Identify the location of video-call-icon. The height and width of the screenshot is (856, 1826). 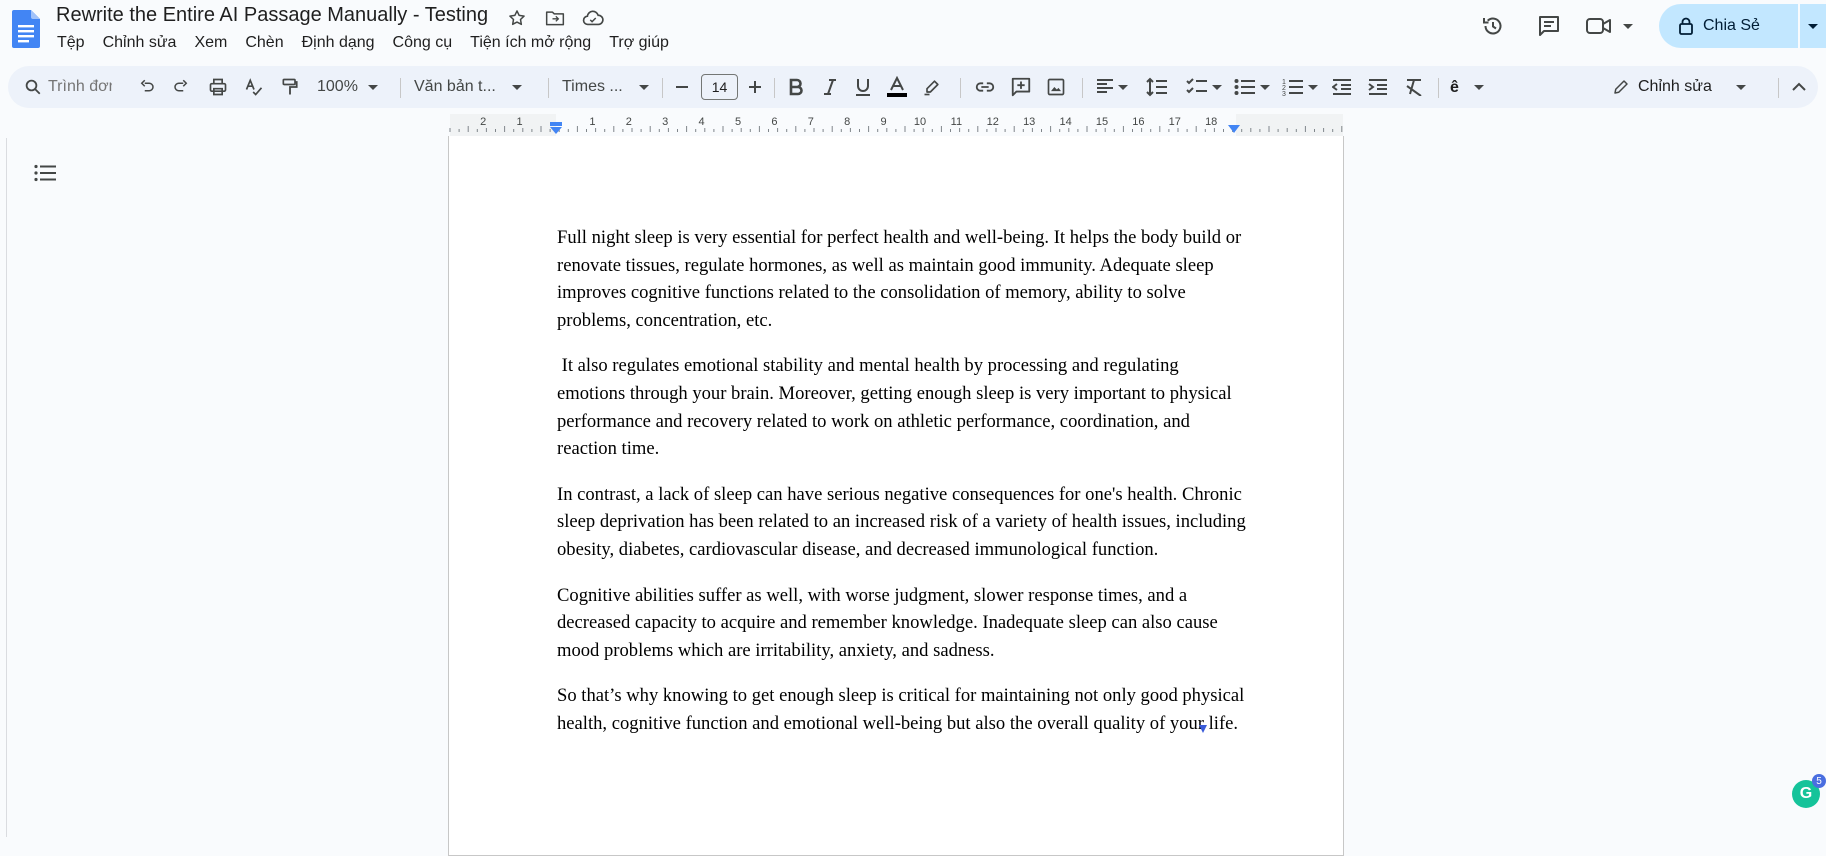
(1598, 26).